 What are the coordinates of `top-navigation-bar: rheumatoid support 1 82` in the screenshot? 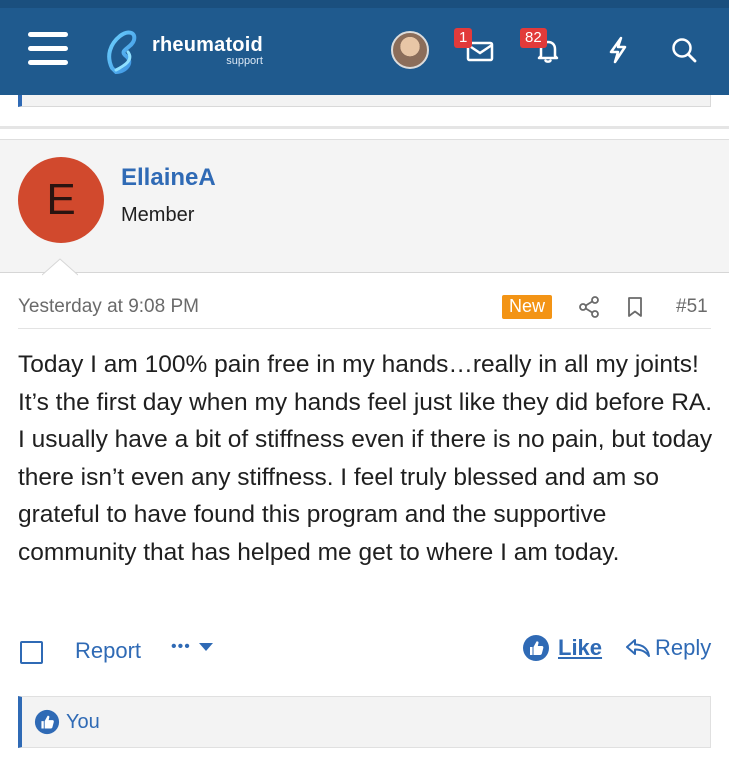 It's located at (364, 47).